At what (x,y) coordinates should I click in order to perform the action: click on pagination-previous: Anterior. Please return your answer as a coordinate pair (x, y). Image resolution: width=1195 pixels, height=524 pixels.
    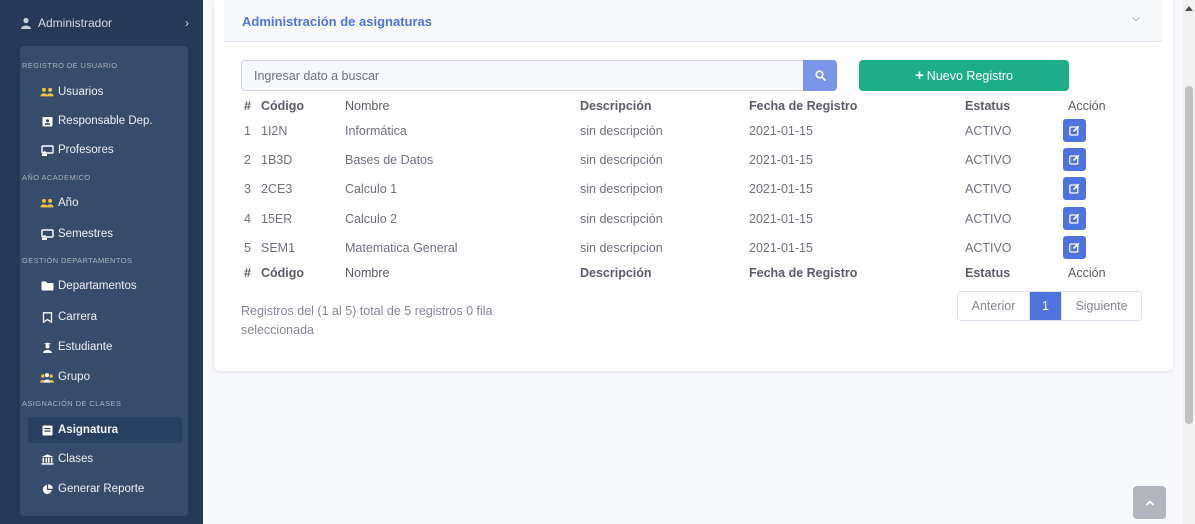
    Looking at the image, I should click on (994, 306).